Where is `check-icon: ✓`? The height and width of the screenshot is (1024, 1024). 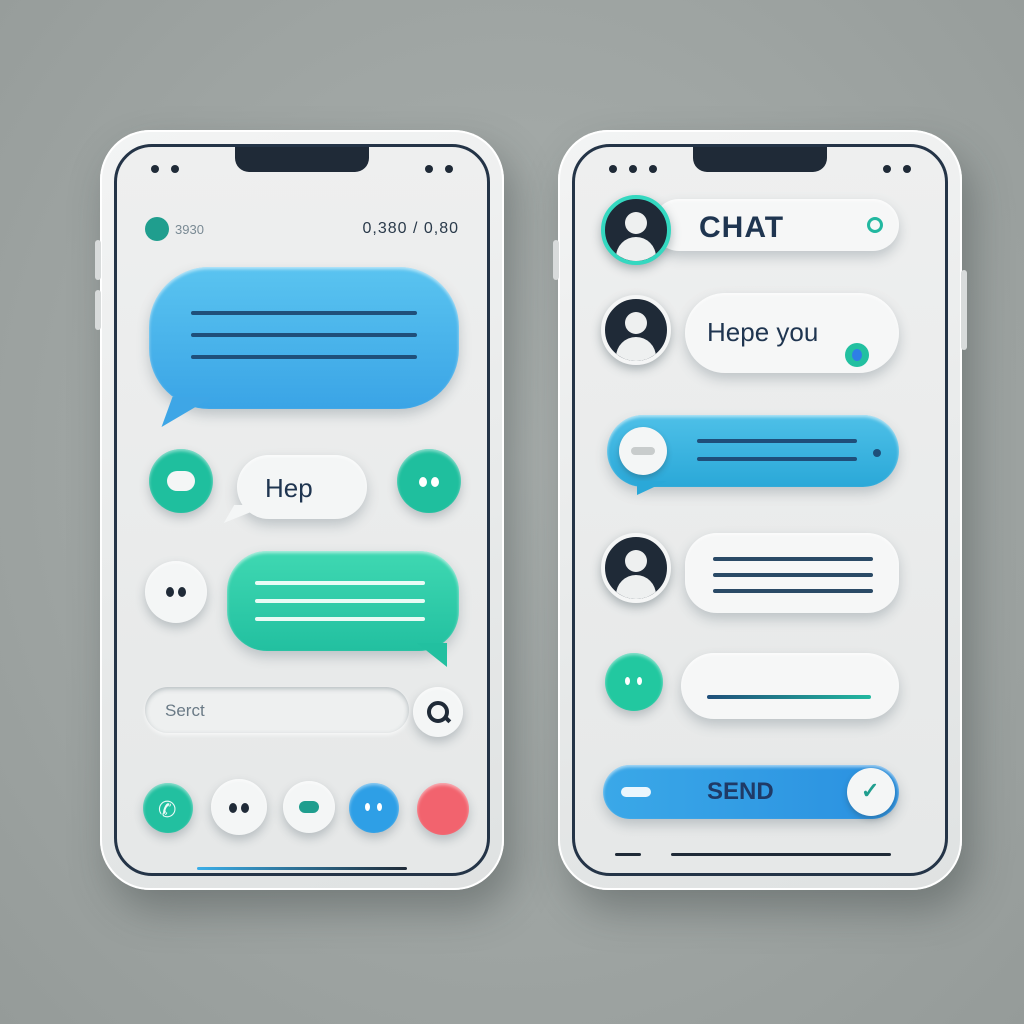 check-icon: ✓ is located at coordinates (870, 790).